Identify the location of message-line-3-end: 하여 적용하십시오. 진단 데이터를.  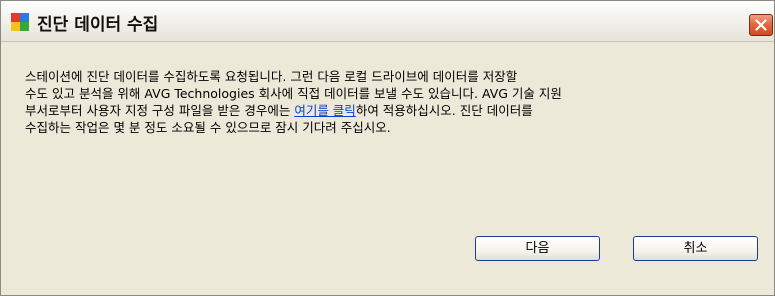
(444, 110).